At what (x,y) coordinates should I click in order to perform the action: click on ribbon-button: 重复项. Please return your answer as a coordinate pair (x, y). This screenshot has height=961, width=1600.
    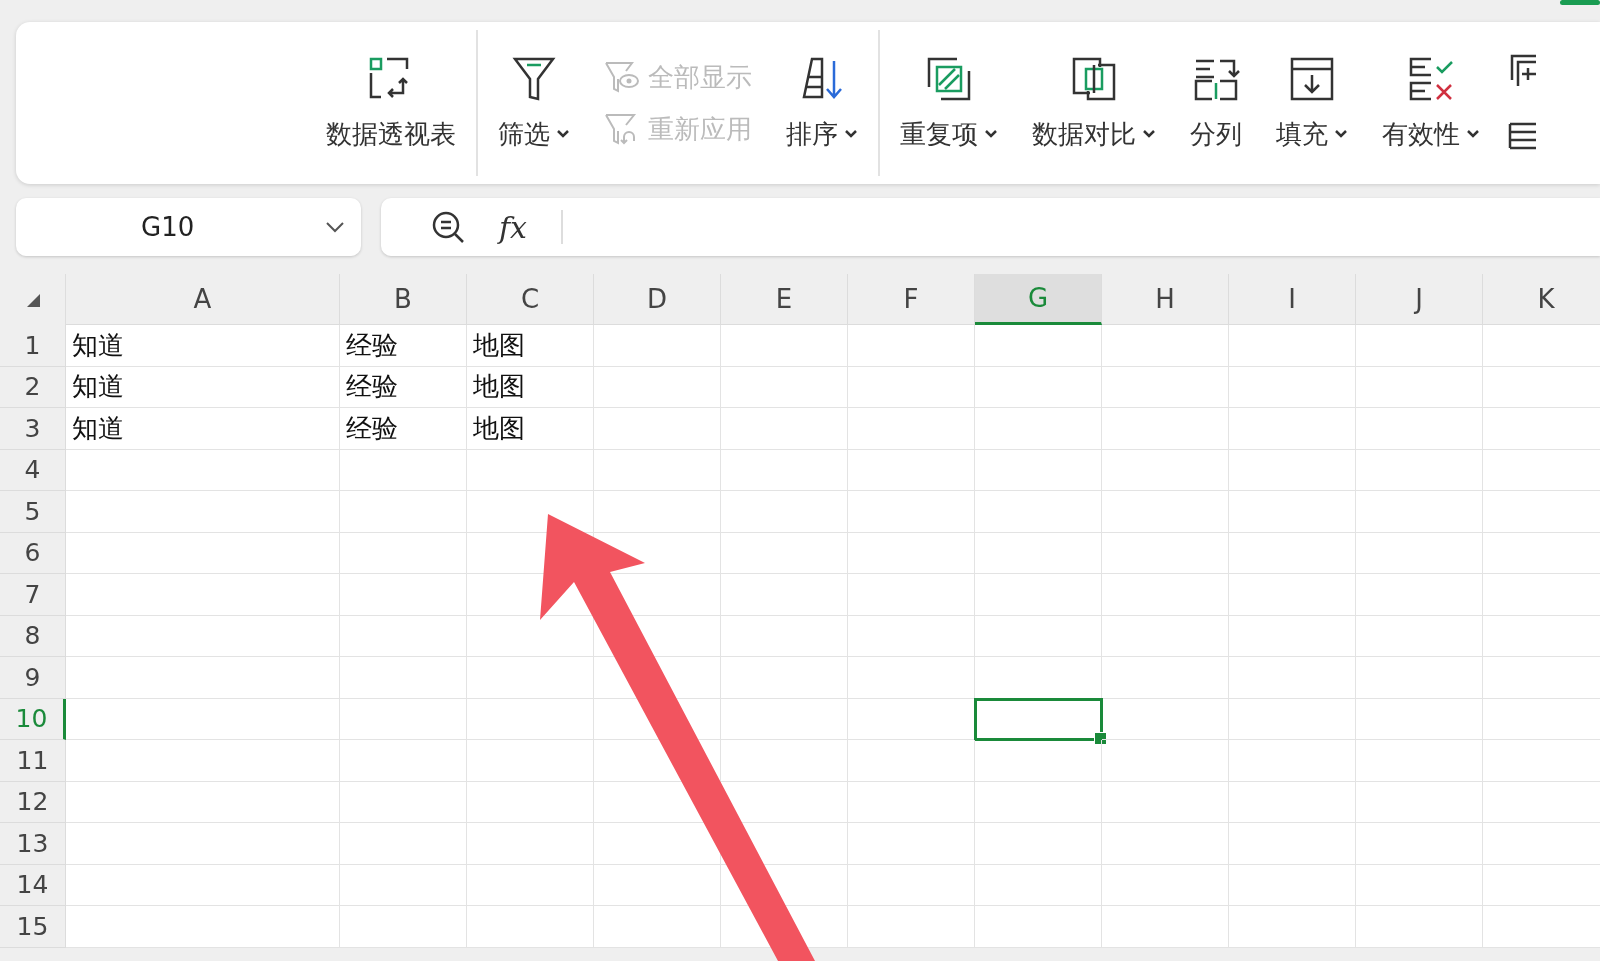
    Looking at the image, I should click on (949, 103).